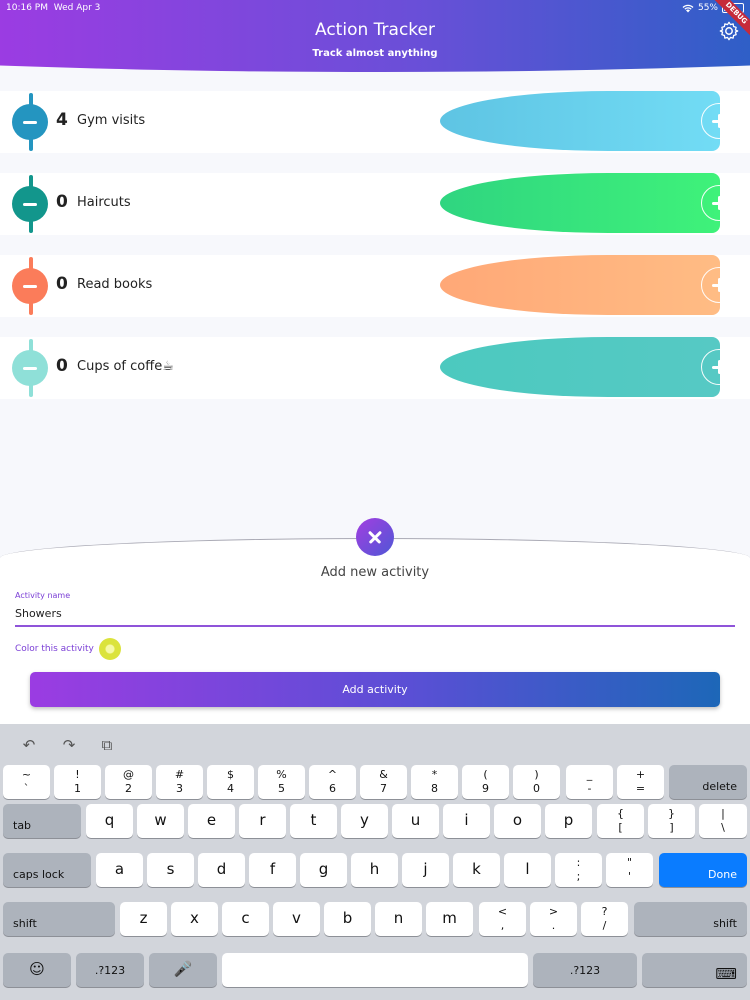 This screenshot has width=750, height=1000. Describe the element at coordinates (536, 782) in the screenshot. I see `key-0: ) 0` at that location.